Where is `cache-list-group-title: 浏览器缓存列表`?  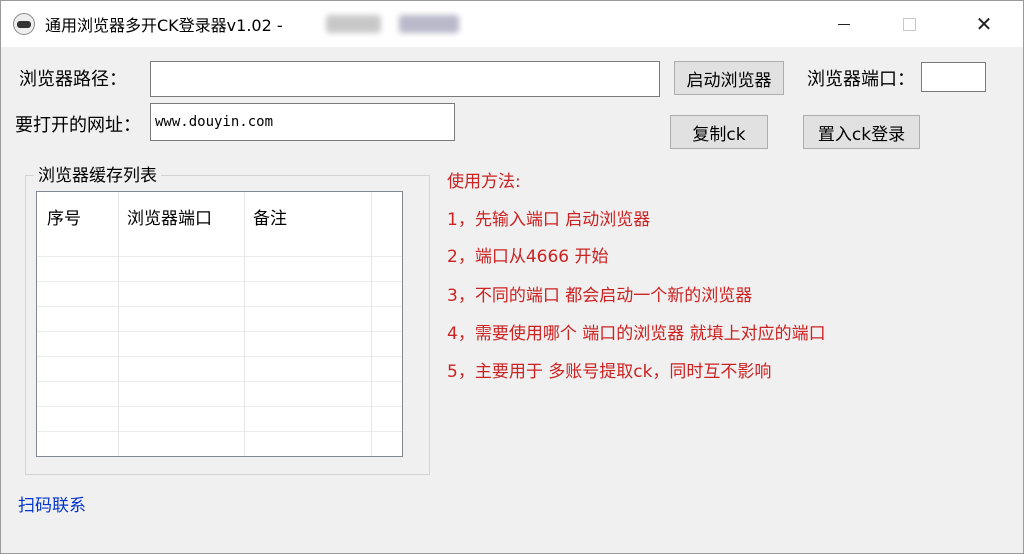
cache-list-group-title: 浏览器缓存列表 is located at coordinates (97, 173).